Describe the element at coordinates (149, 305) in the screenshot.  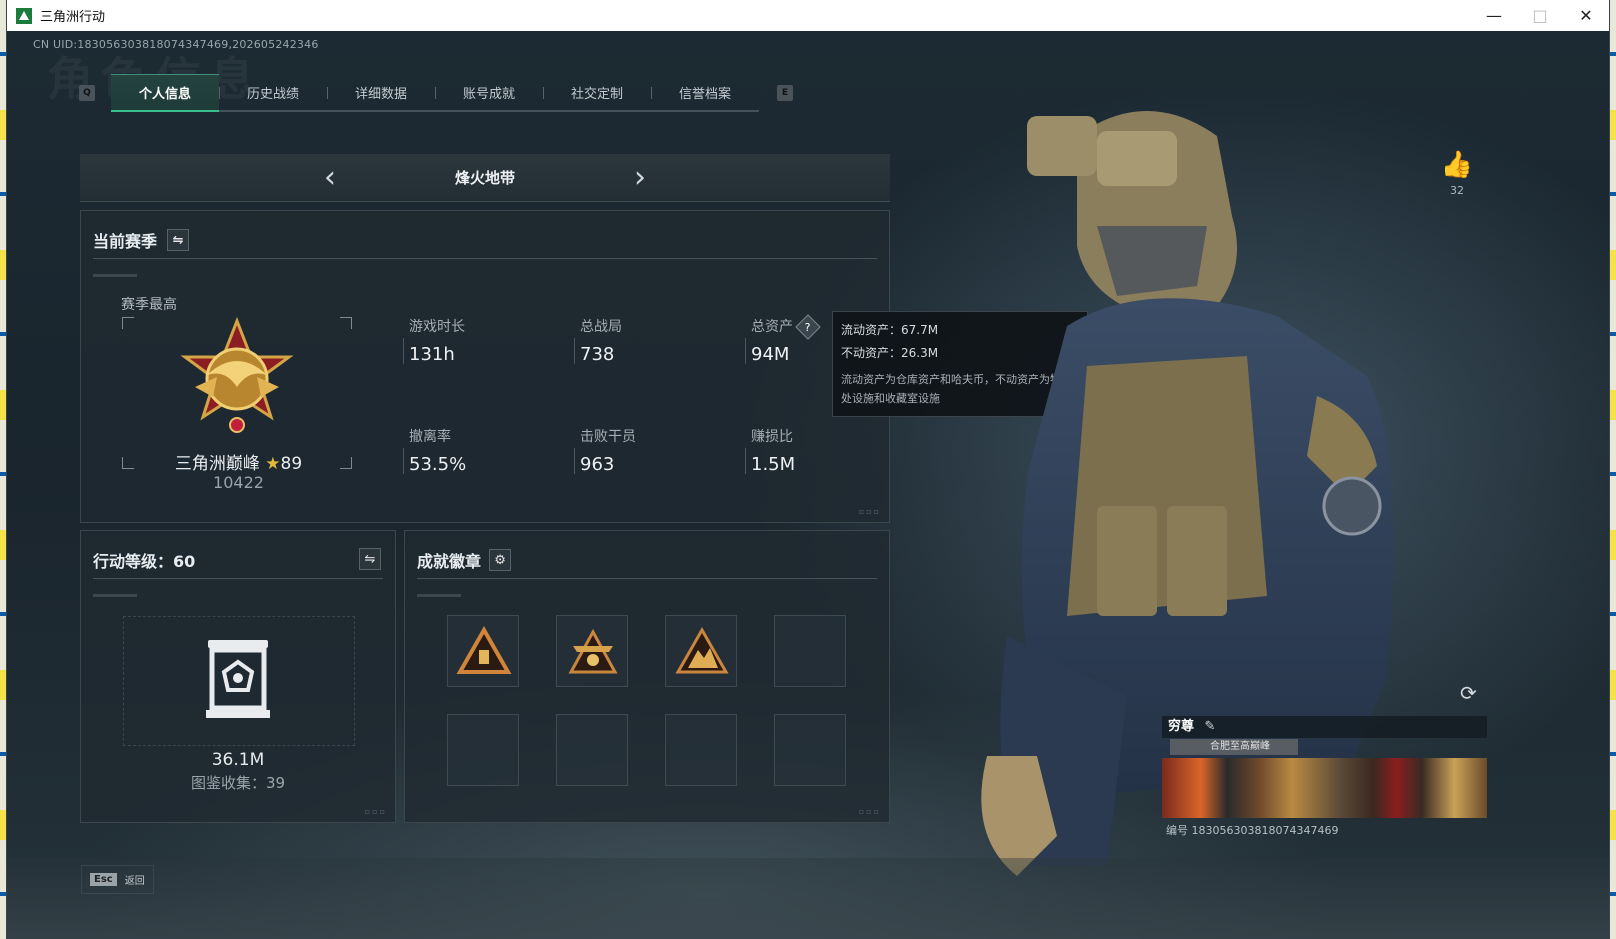
I see `season-best-label: 赛季最高` at that location.